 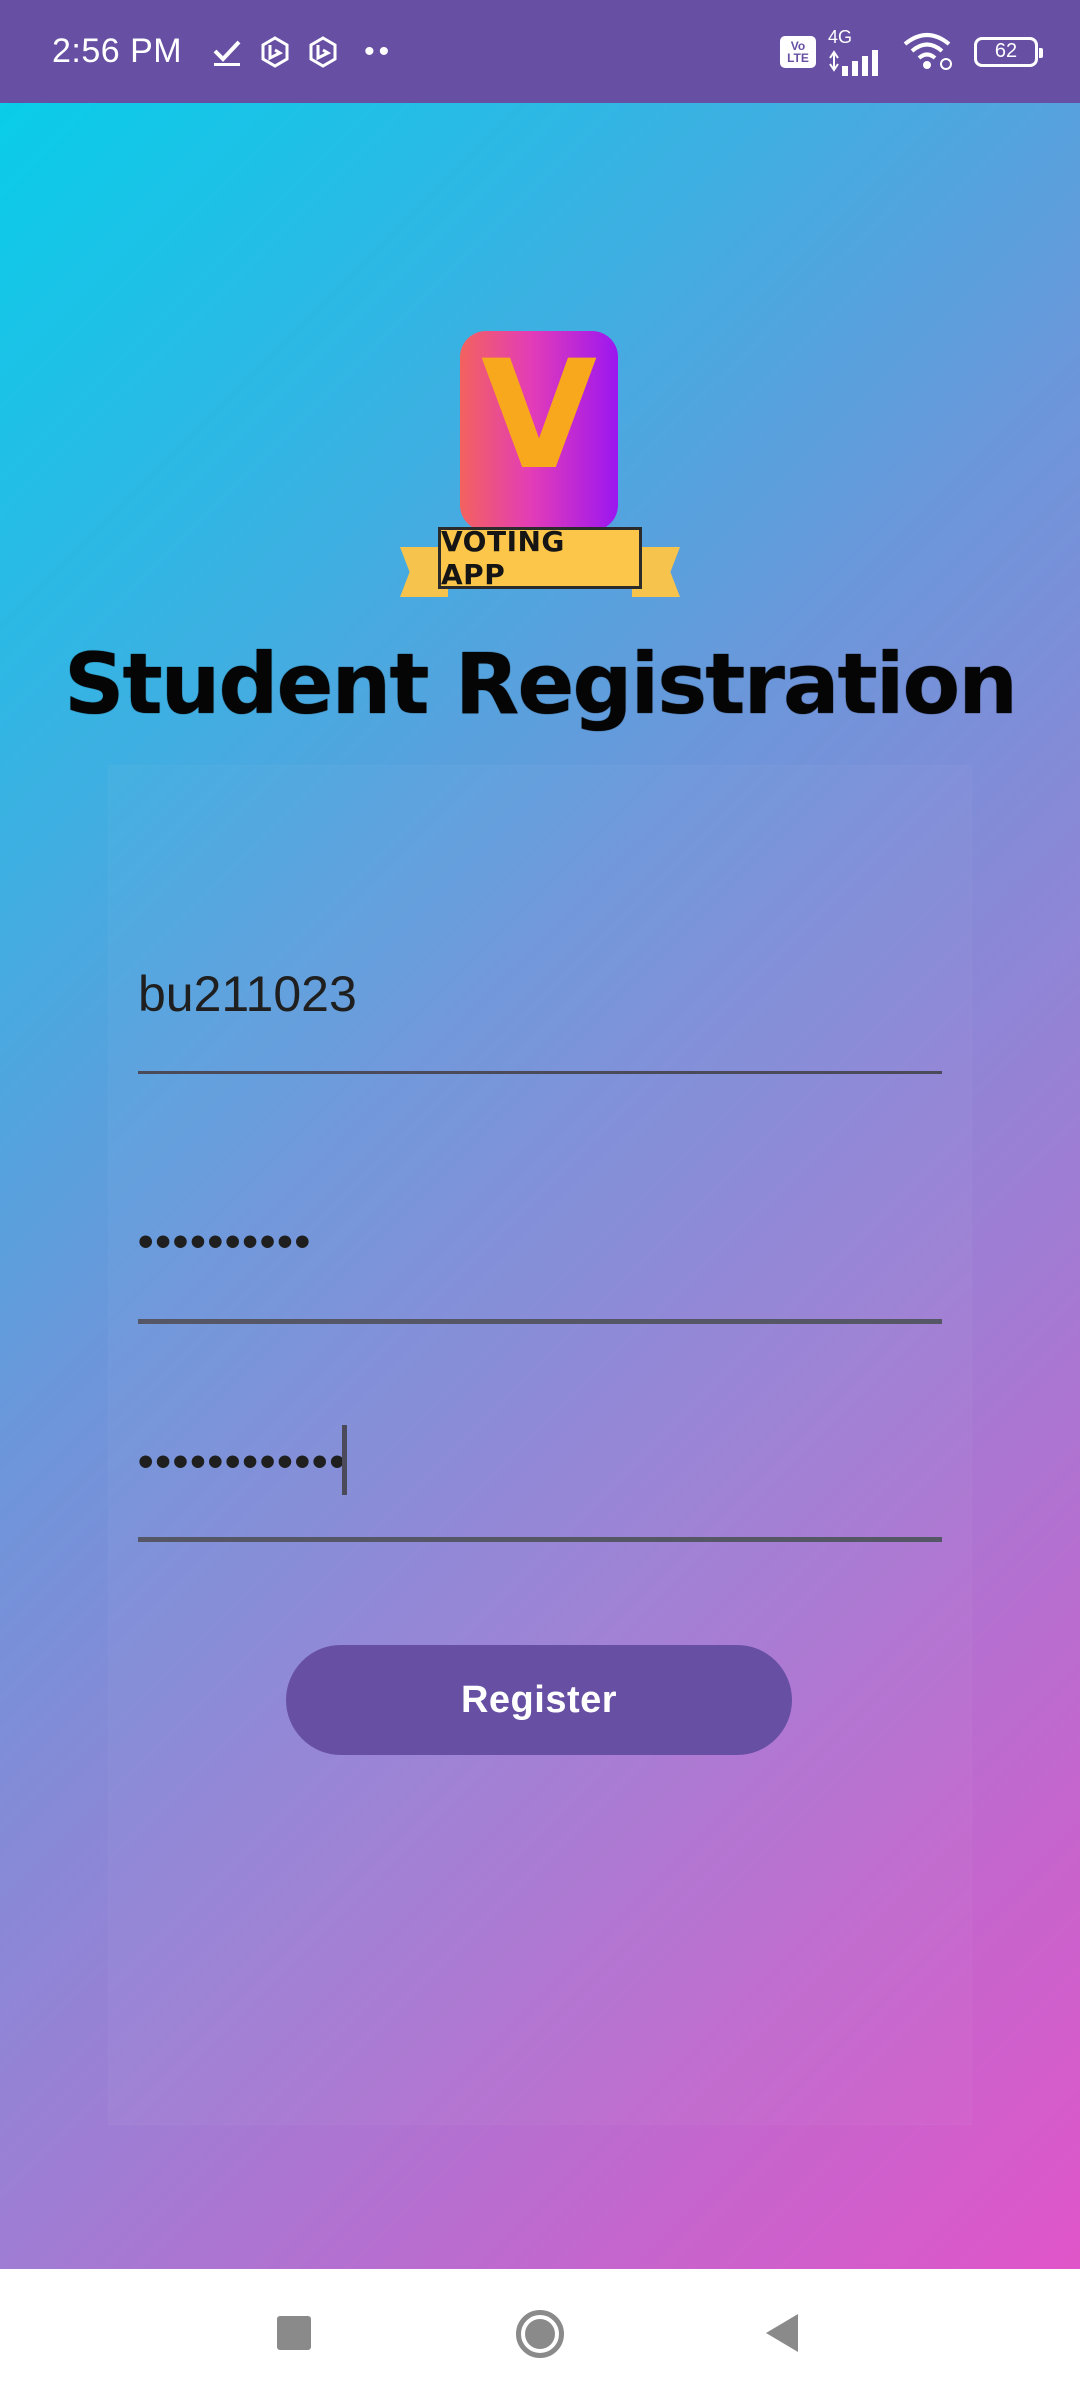 What do you see at coordinates (540, 558) in the screenshot?
I see `logo-banner-text: VOTING APP` at bounding box center [540, 558].